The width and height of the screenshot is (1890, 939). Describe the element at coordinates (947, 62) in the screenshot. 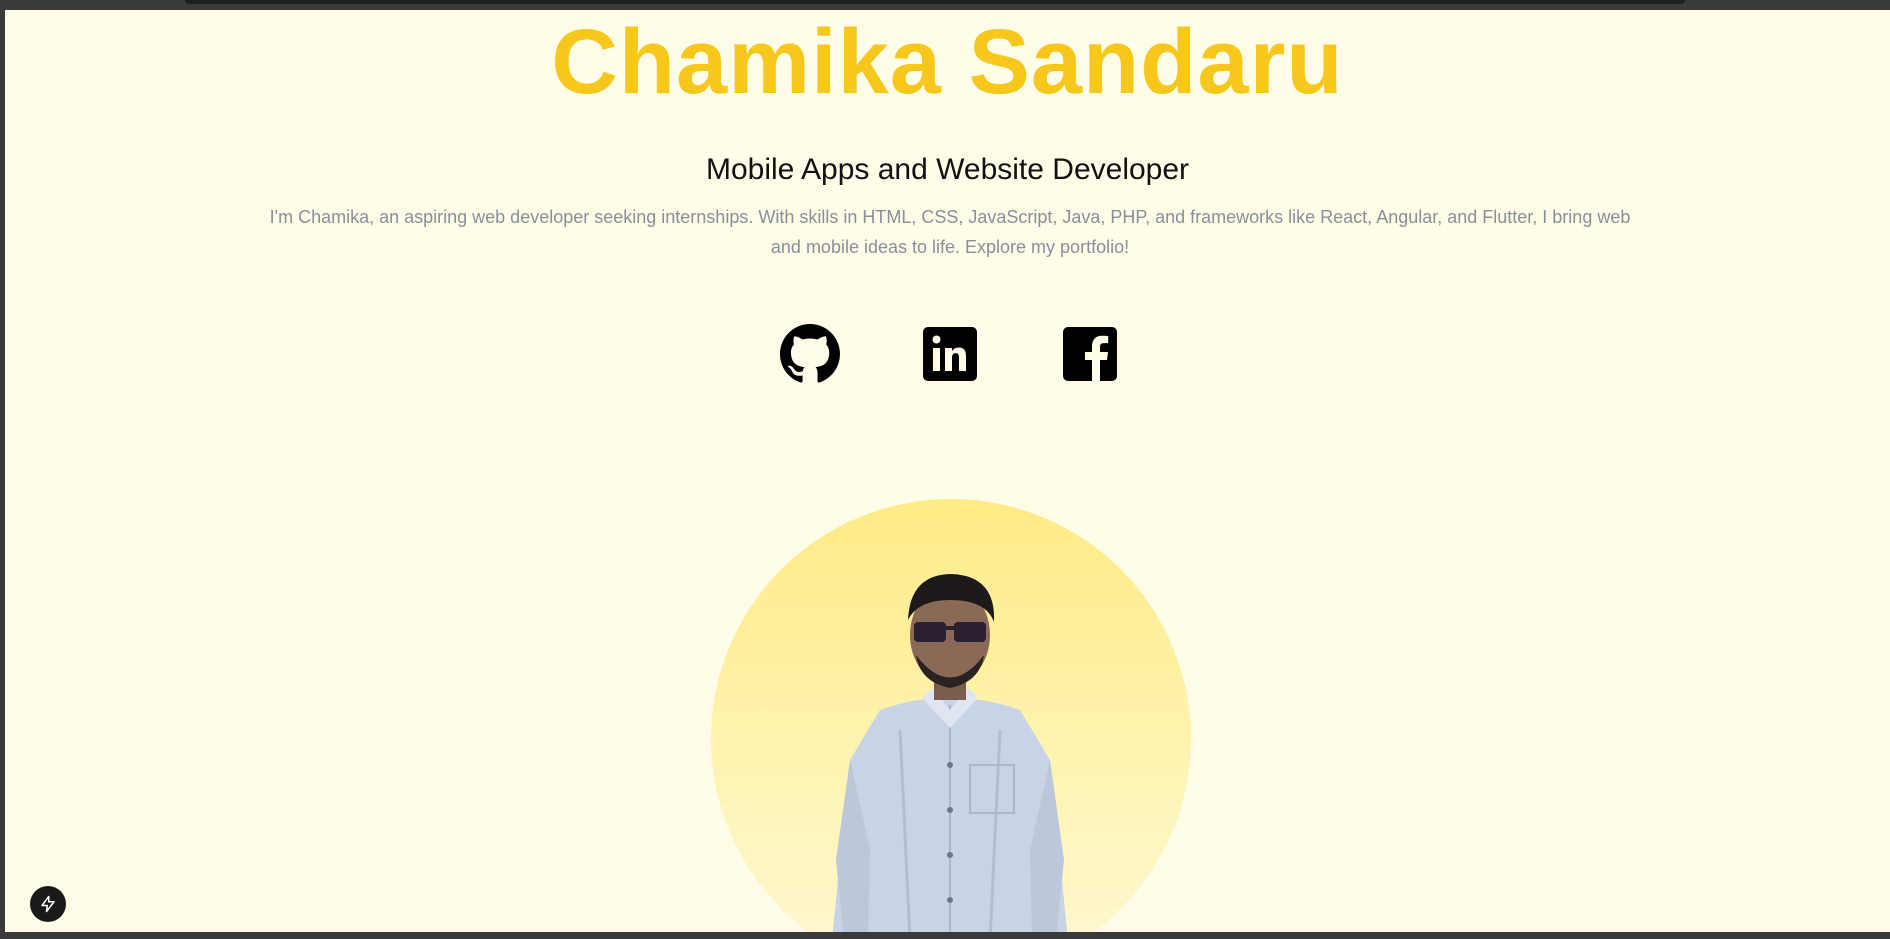

I see `hero-name: Chamika Sandaru` at that location.